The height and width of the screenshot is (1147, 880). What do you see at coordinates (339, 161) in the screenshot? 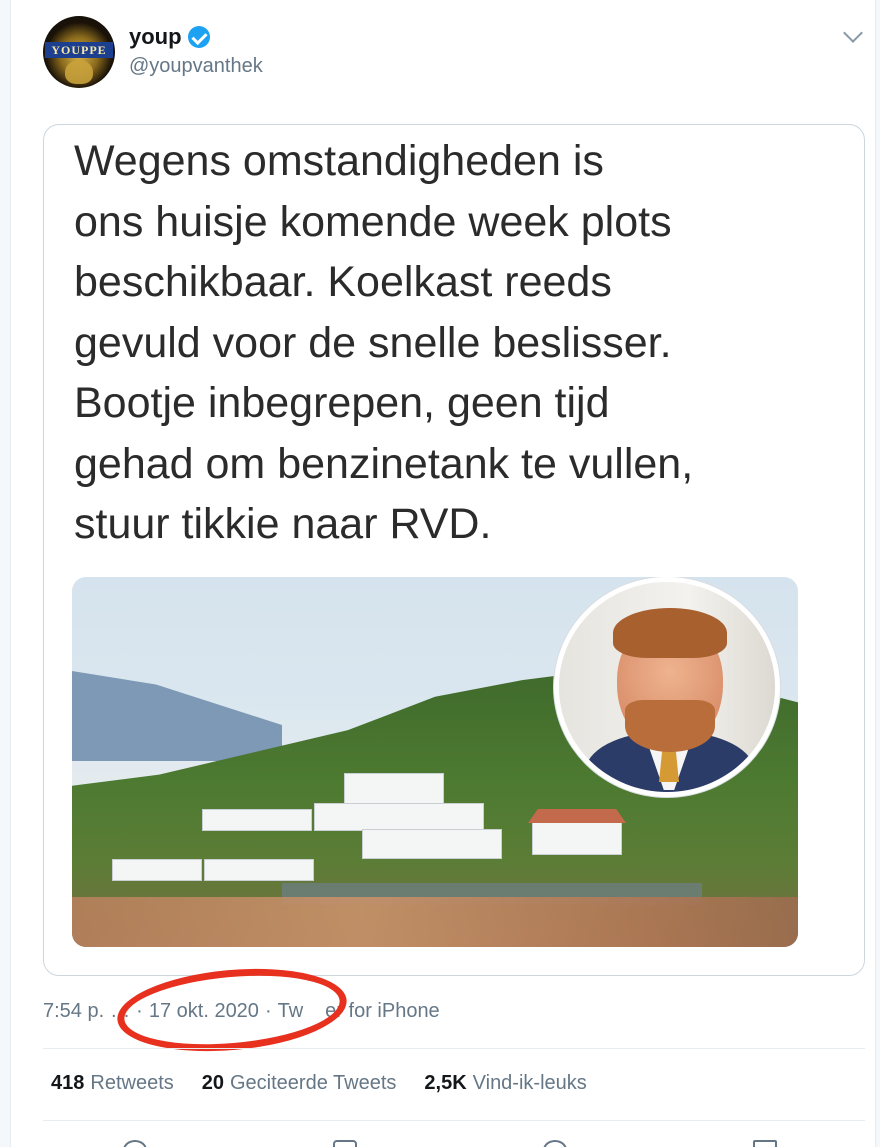
I see `quote-line: Wegens omstandigheden is` at bounding box center [339, 161].